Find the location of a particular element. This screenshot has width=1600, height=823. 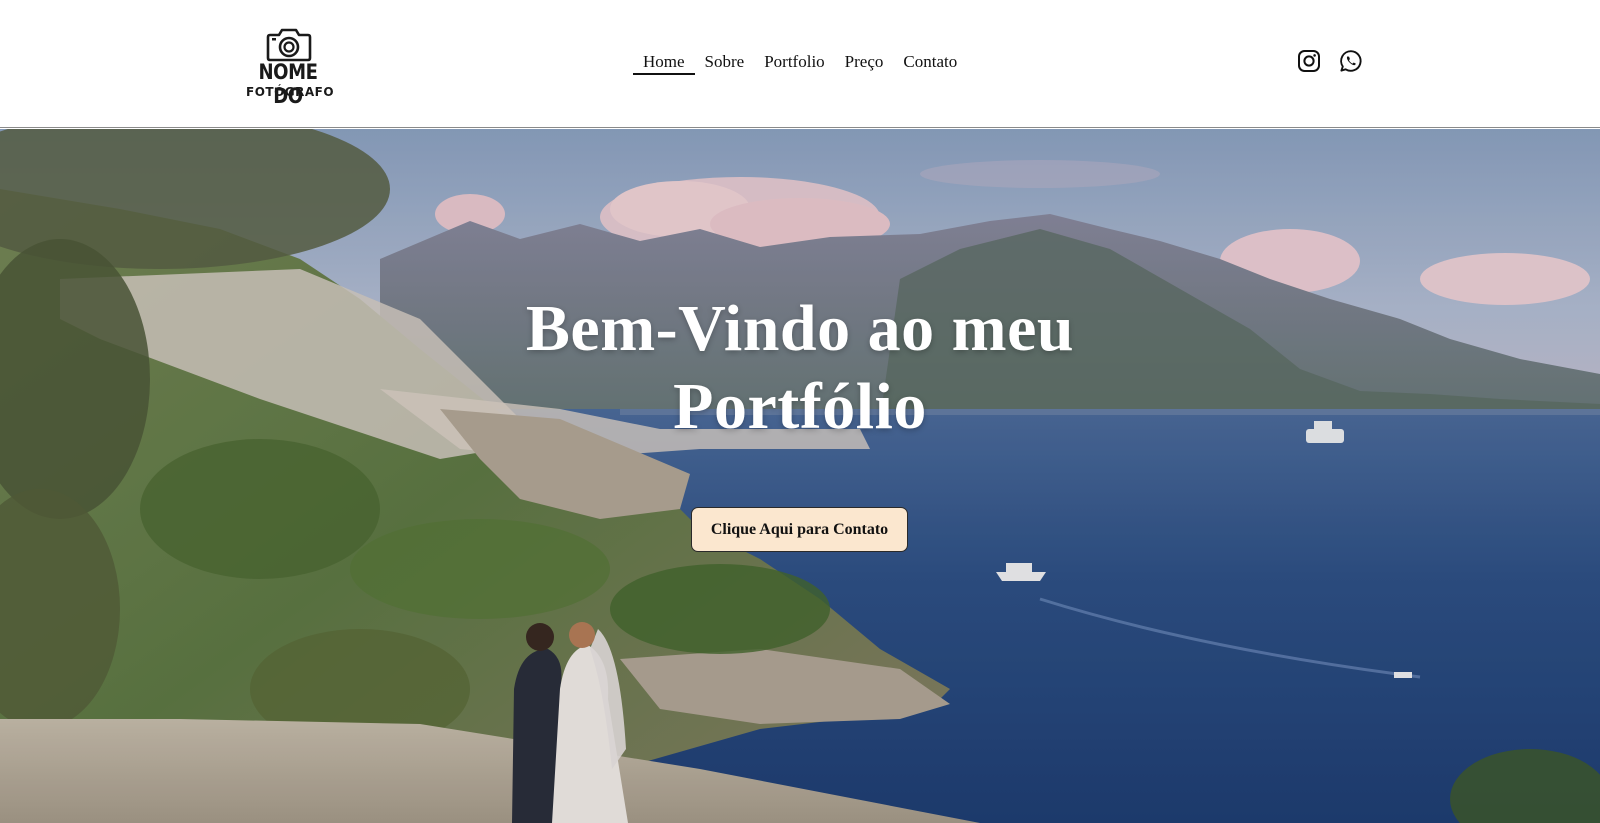

camera-icon is located at coordinates (289, 45).